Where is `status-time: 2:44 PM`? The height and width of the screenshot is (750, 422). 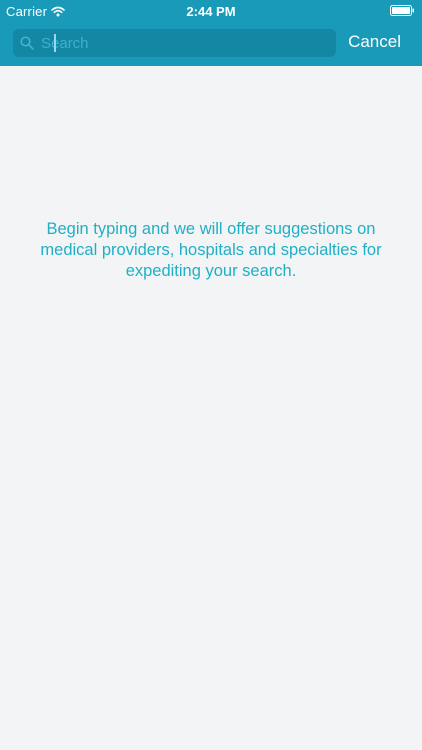
status-time: 2:44 PM is located at coordinates (211, 11).